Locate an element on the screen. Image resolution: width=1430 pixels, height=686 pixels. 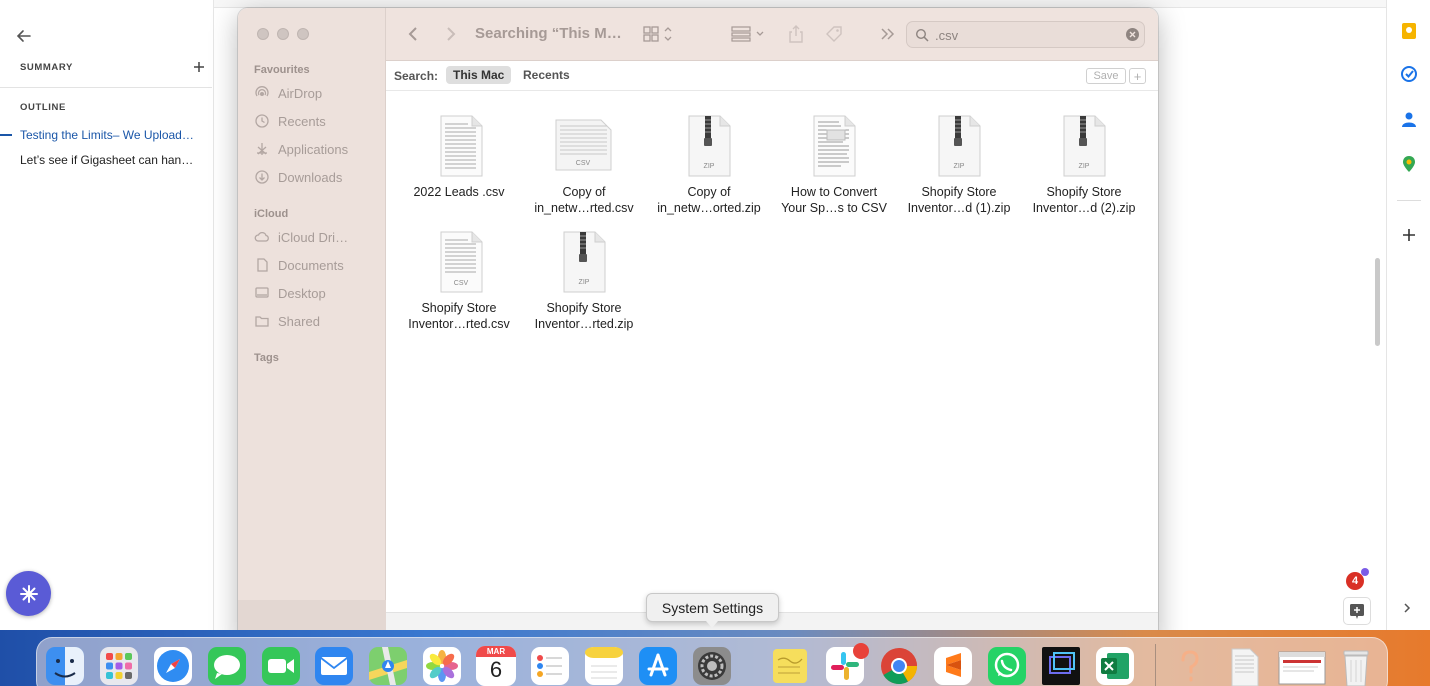
file-item: How to Convert Your Sp…s to CSV is located at coordinates (834, 165).